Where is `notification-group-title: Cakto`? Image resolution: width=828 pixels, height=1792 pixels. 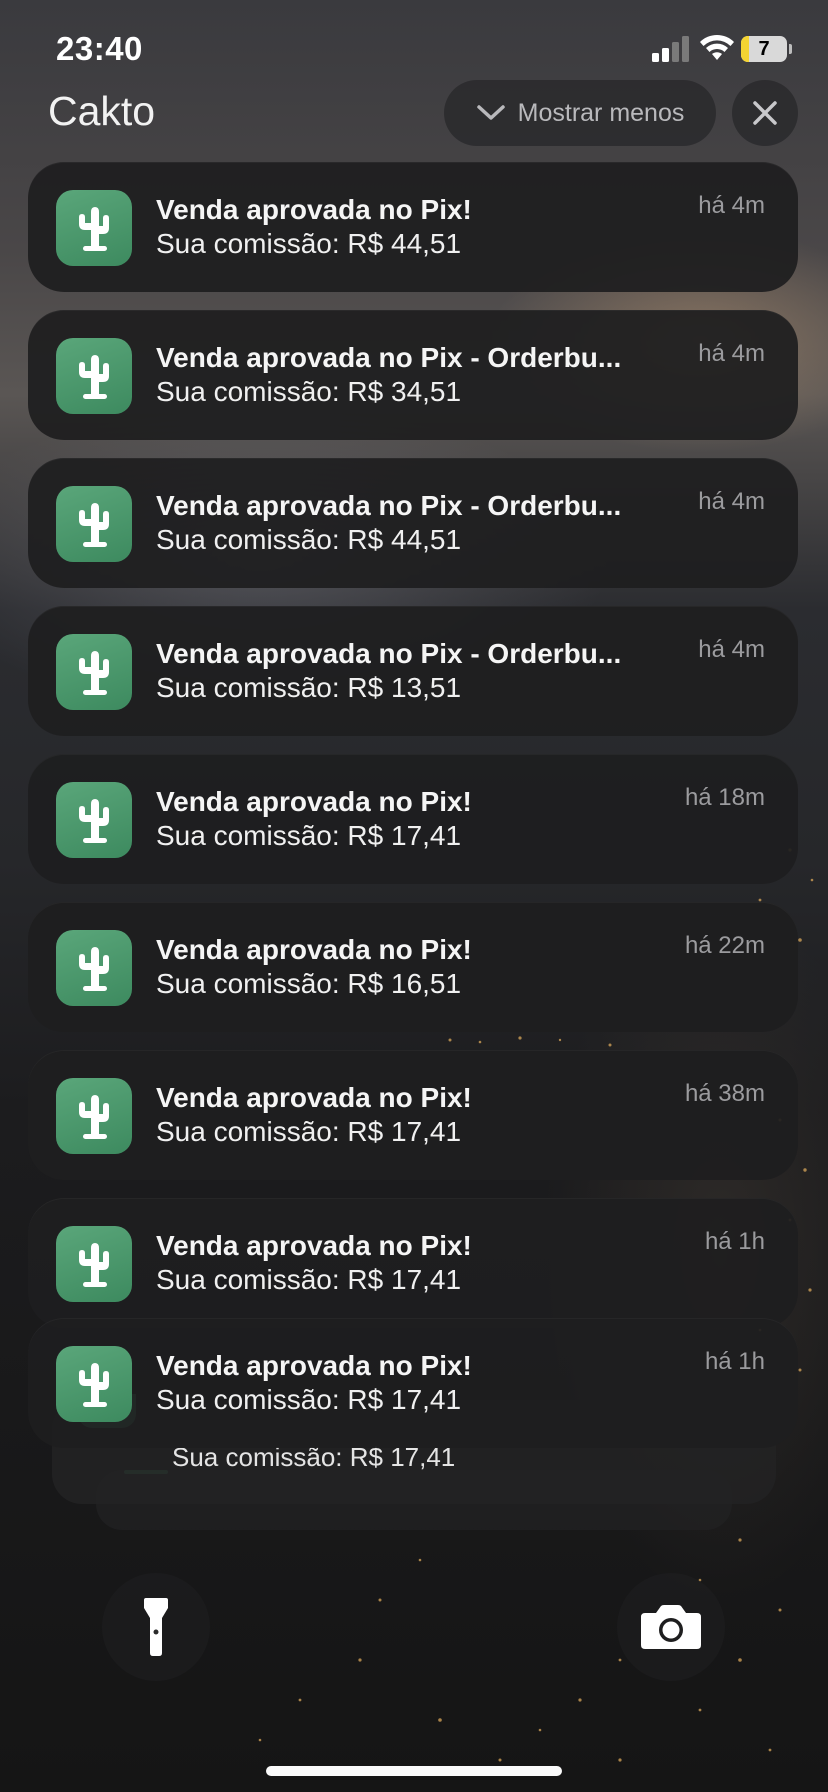
notification-group-title: Cakto is located at coordinates (102, 111).